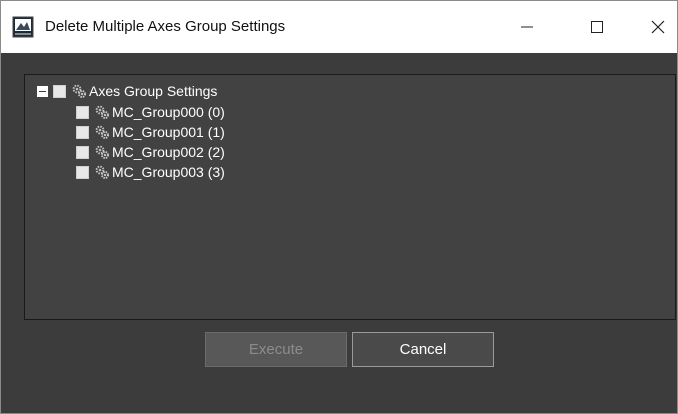 This screenshot has width=678, height=414. I want to click on title-bar: Delete Multiple Axes Group Settings, so click(339, 27).